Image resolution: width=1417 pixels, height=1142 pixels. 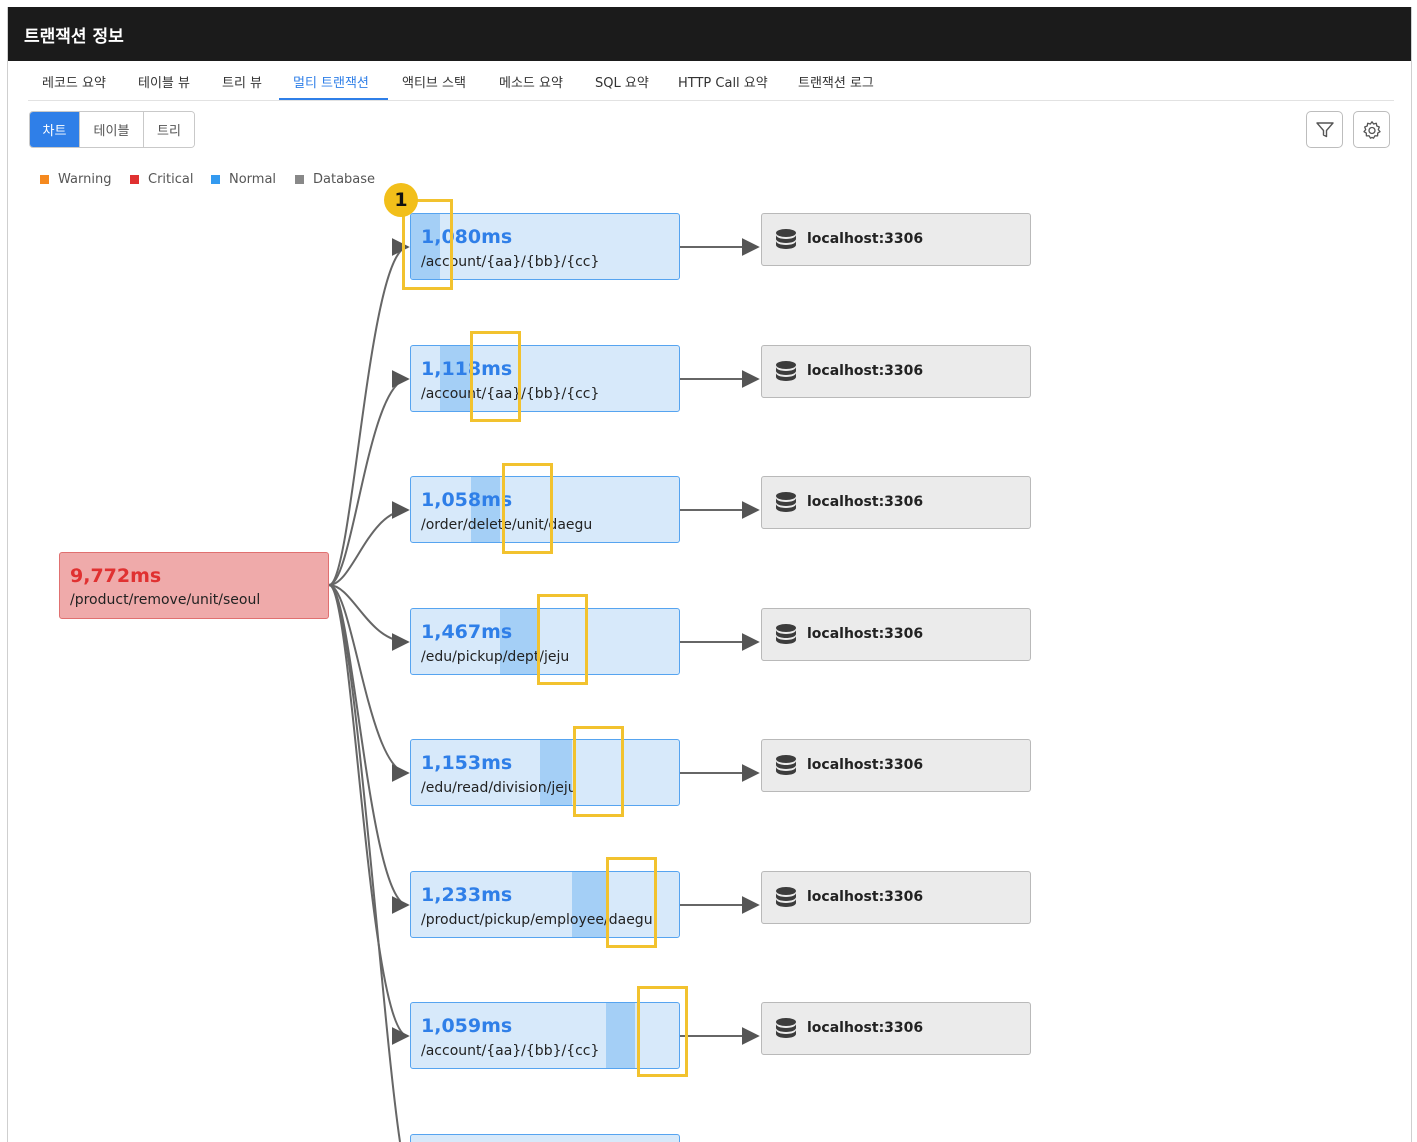 I want to click on child-duration: 1,058ms, so click(x=467, y=500).